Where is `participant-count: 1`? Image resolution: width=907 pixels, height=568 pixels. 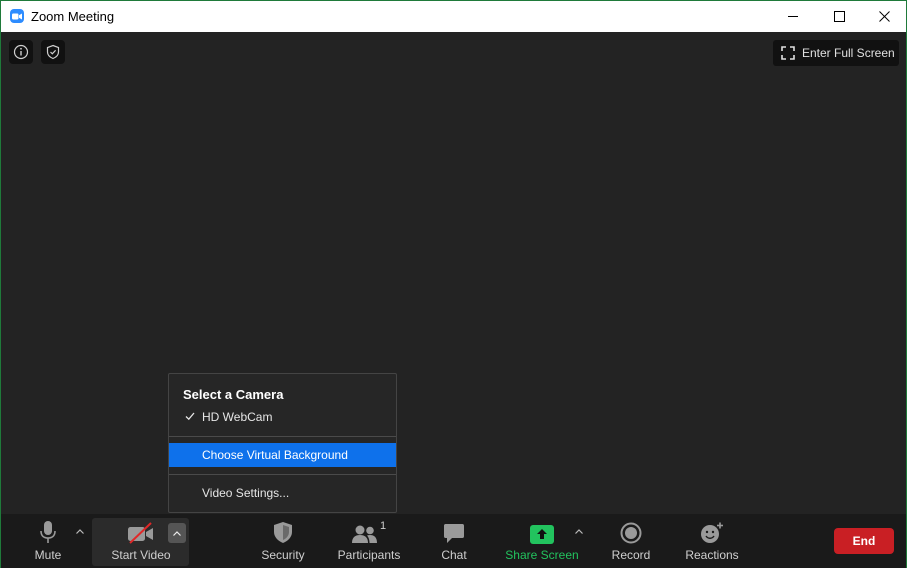
participant-count: 1 is located at coordinates (383, 526).